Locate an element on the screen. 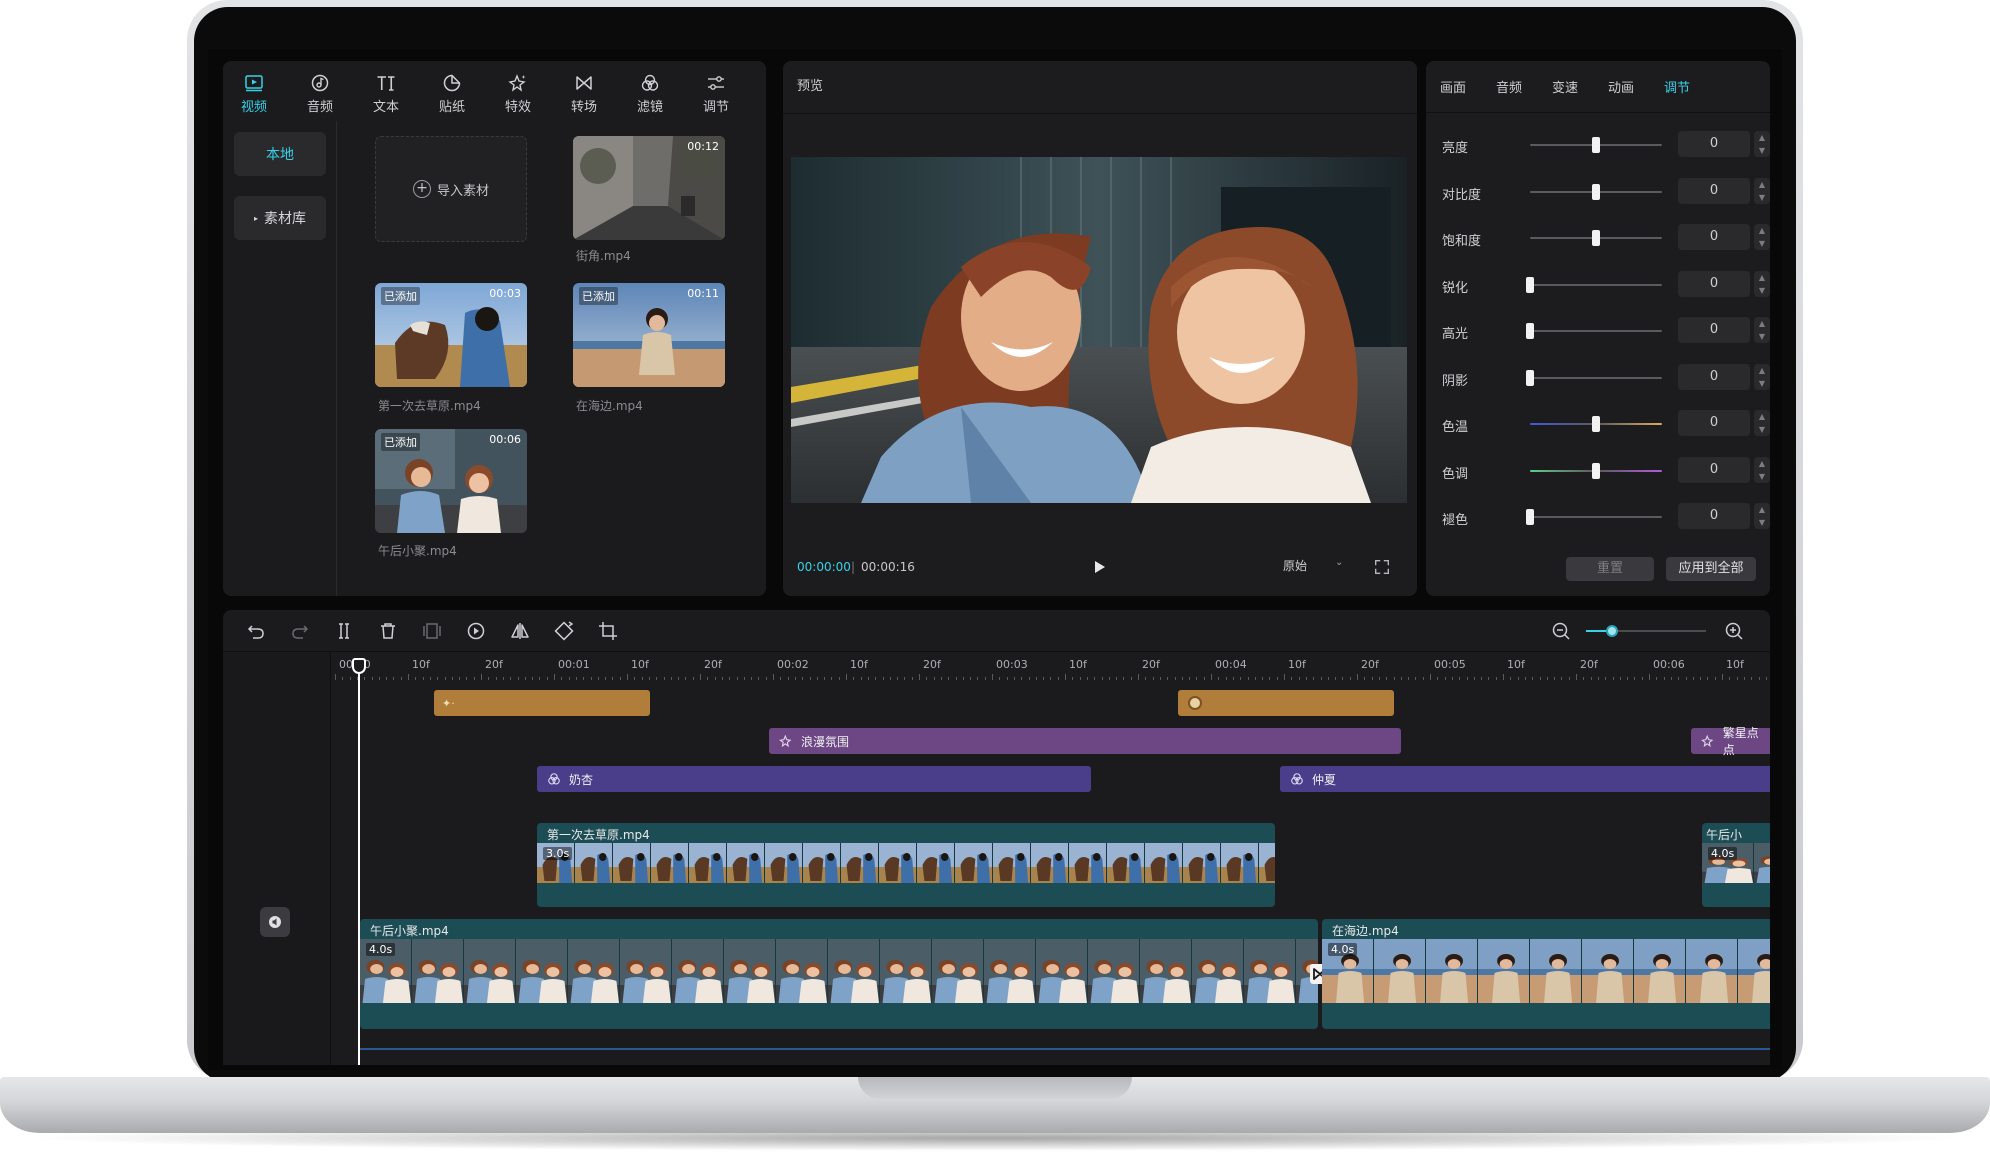 The image size is (1990, 1167). ruler-tick is located at coordinates (1284, 677).